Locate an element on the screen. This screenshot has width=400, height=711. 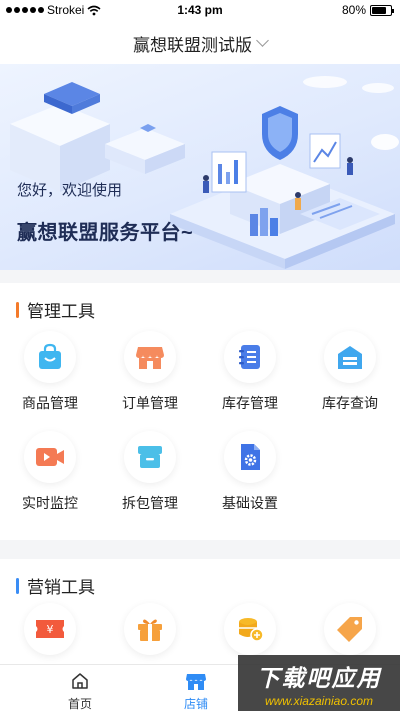
tag-button is located at coordinates (350, 629).